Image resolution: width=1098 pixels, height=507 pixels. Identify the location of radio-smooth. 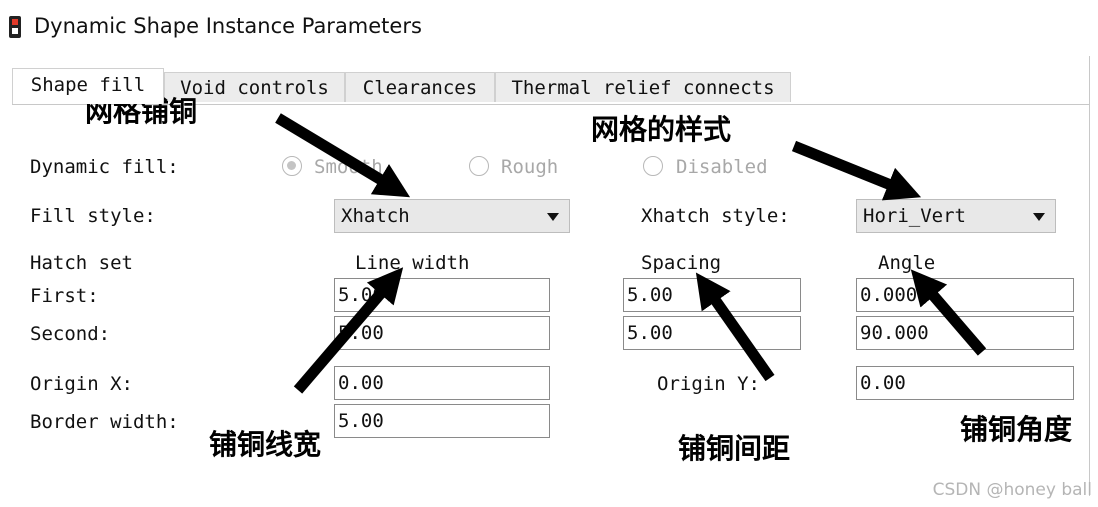
(292, 166).